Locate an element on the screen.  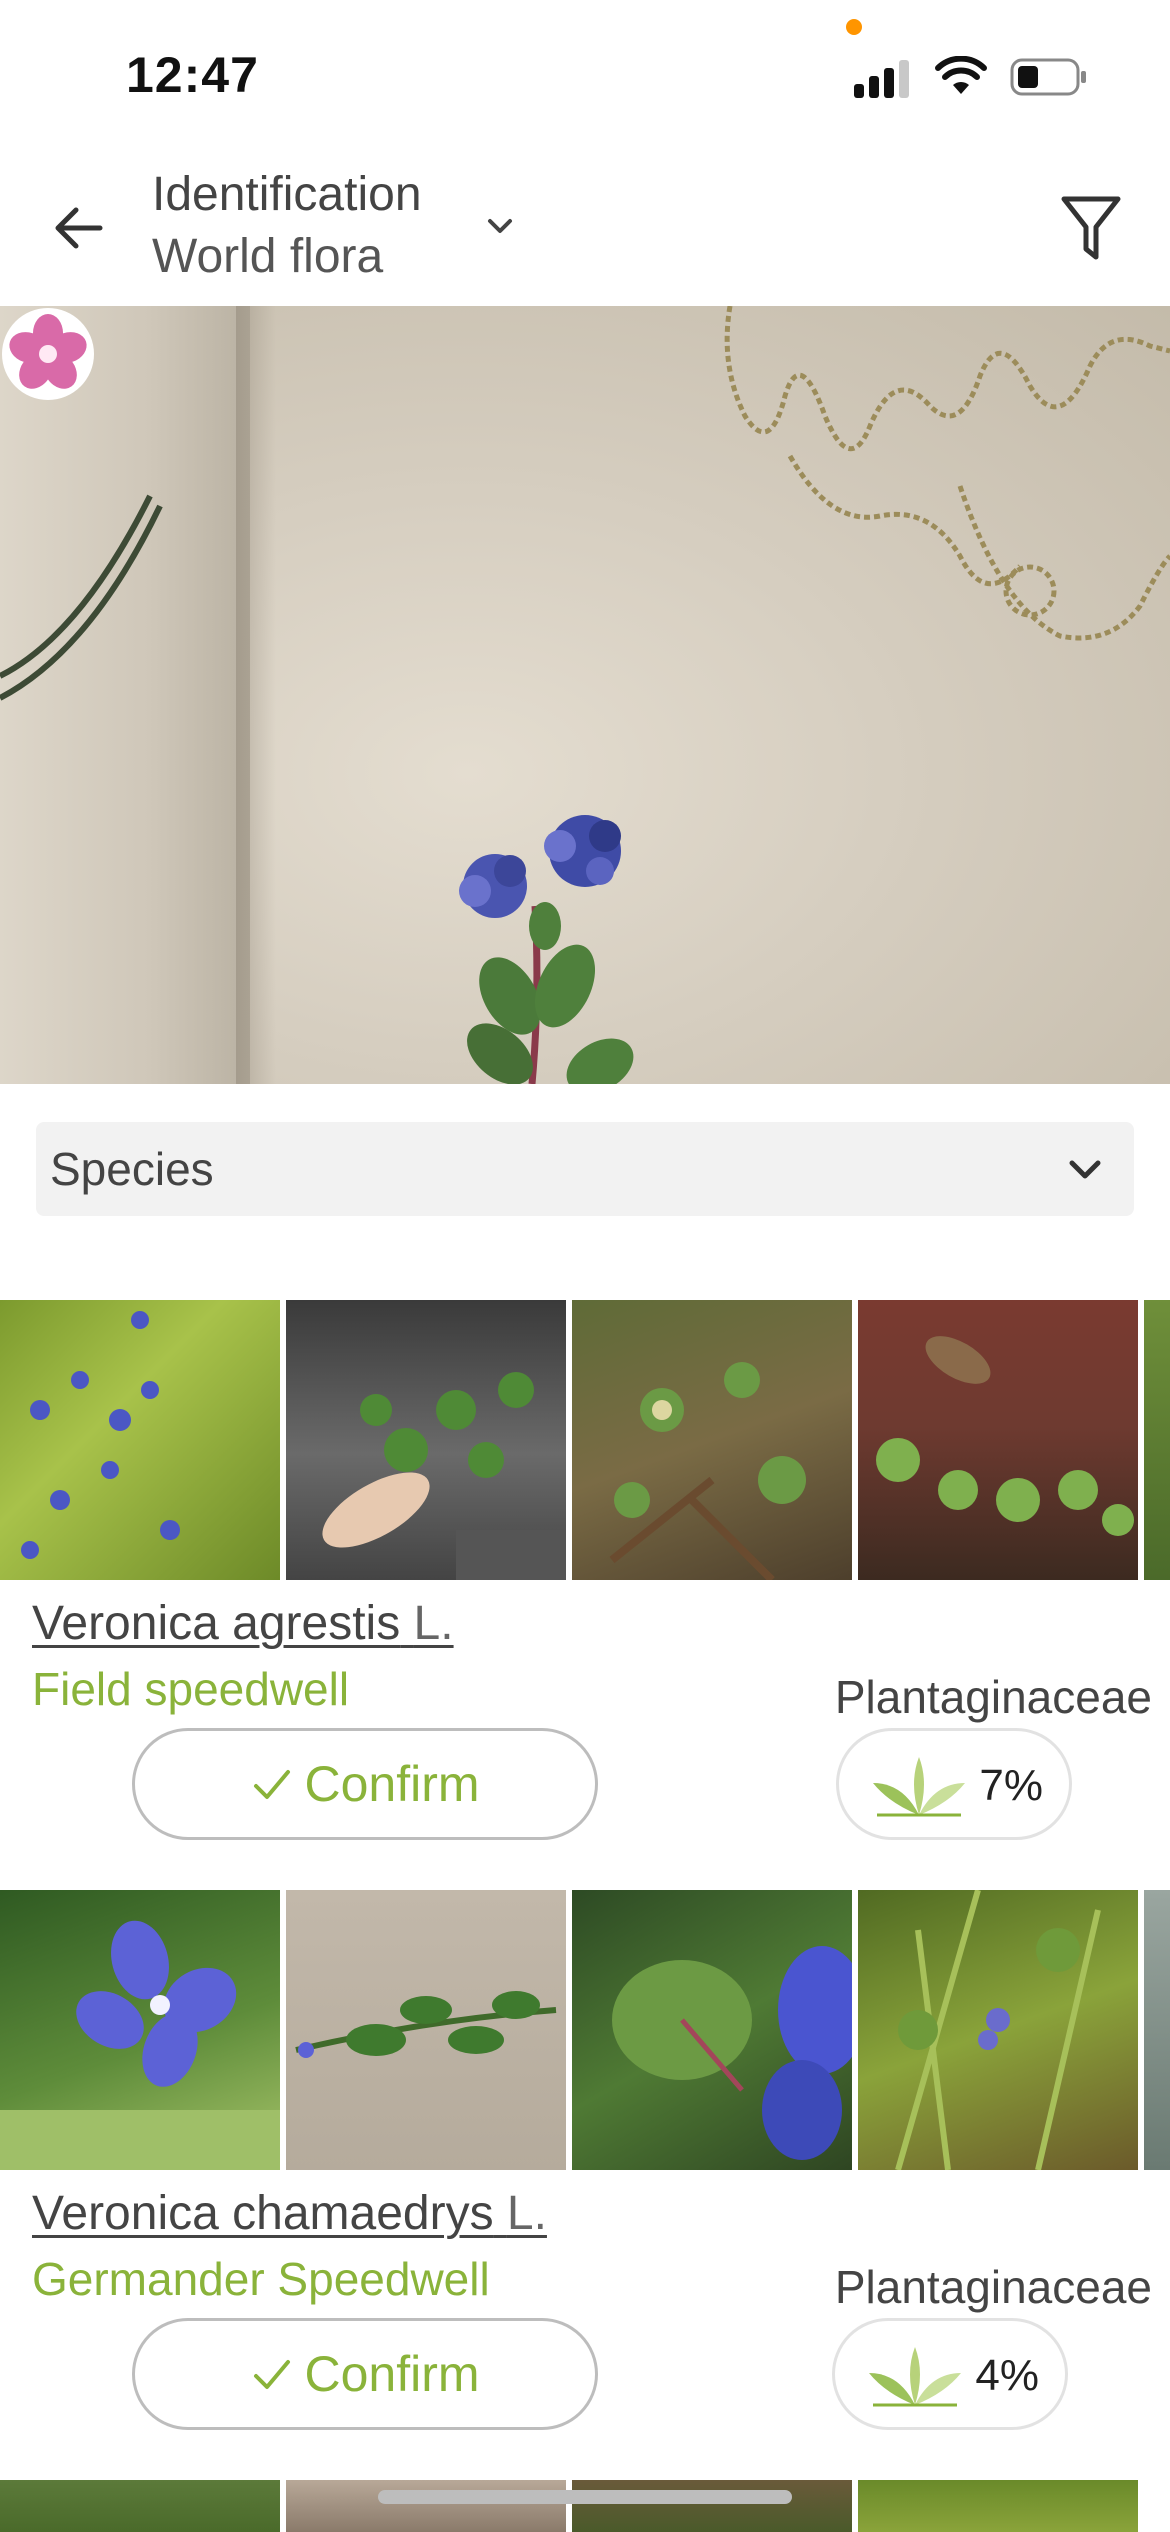
wifi-icon is located at coordinates (961, 75).